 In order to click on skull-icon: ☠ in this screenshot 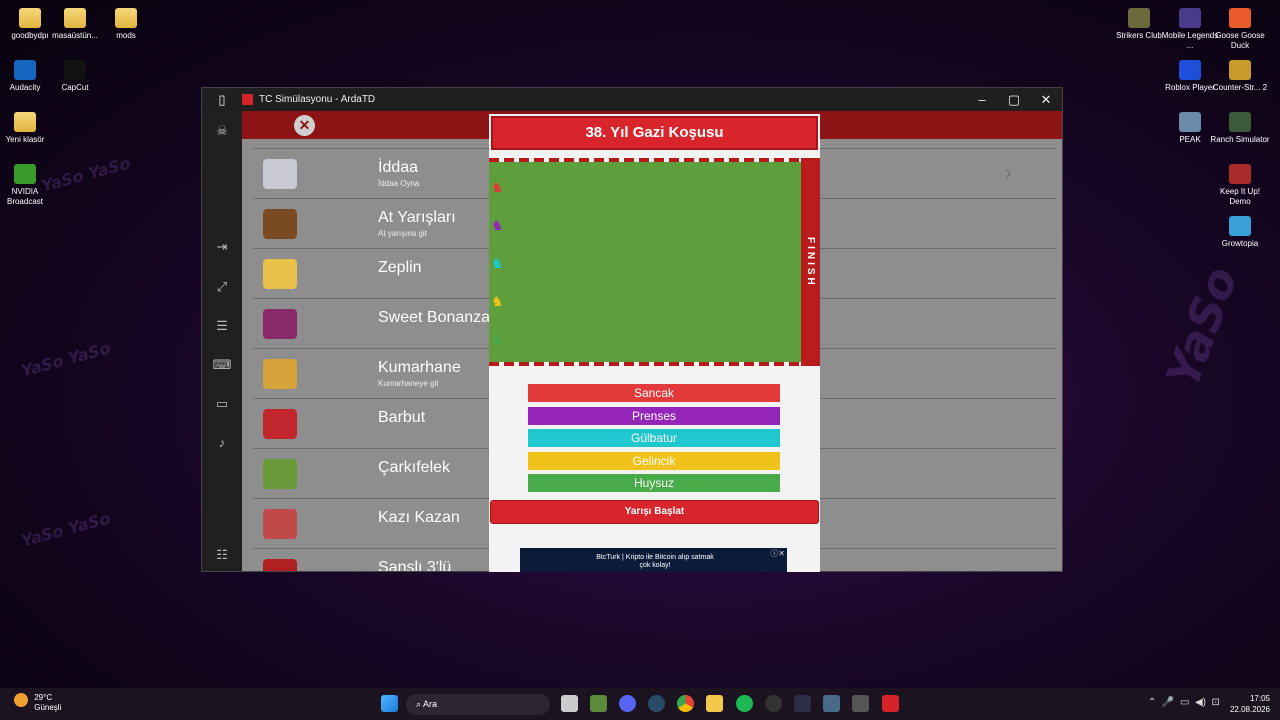, I will do `click(222, 131)`.